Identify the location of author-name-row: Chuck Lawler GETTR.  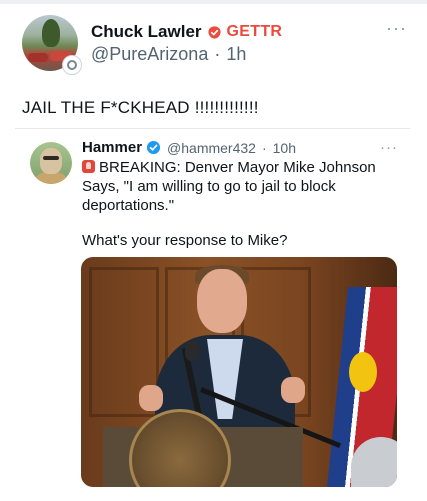
(186, 32).